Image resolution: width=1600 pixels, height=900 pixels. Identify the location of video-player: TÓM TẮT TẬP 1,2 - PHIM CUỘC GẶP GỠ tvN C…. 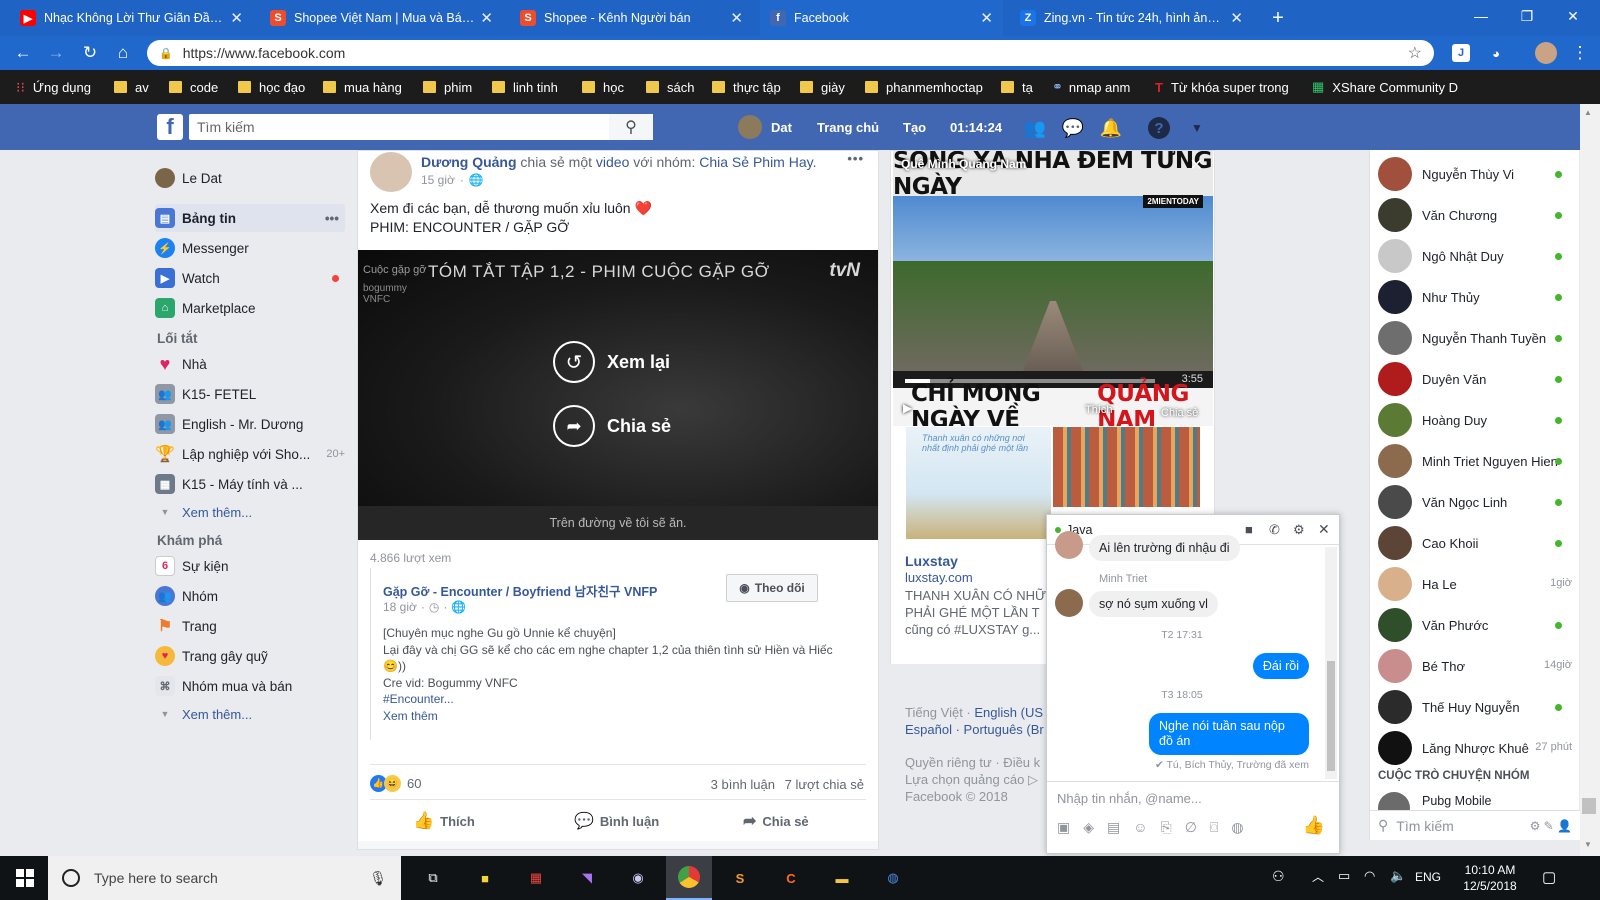
(618, 395).